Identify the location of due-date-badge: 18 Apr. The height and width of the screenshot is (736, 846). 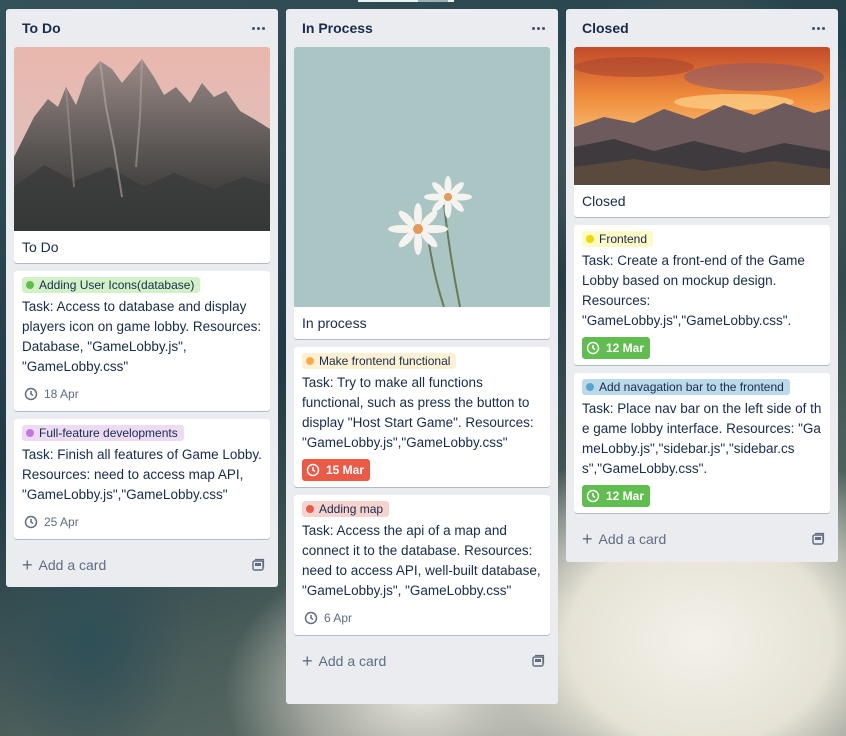
(51, 394).